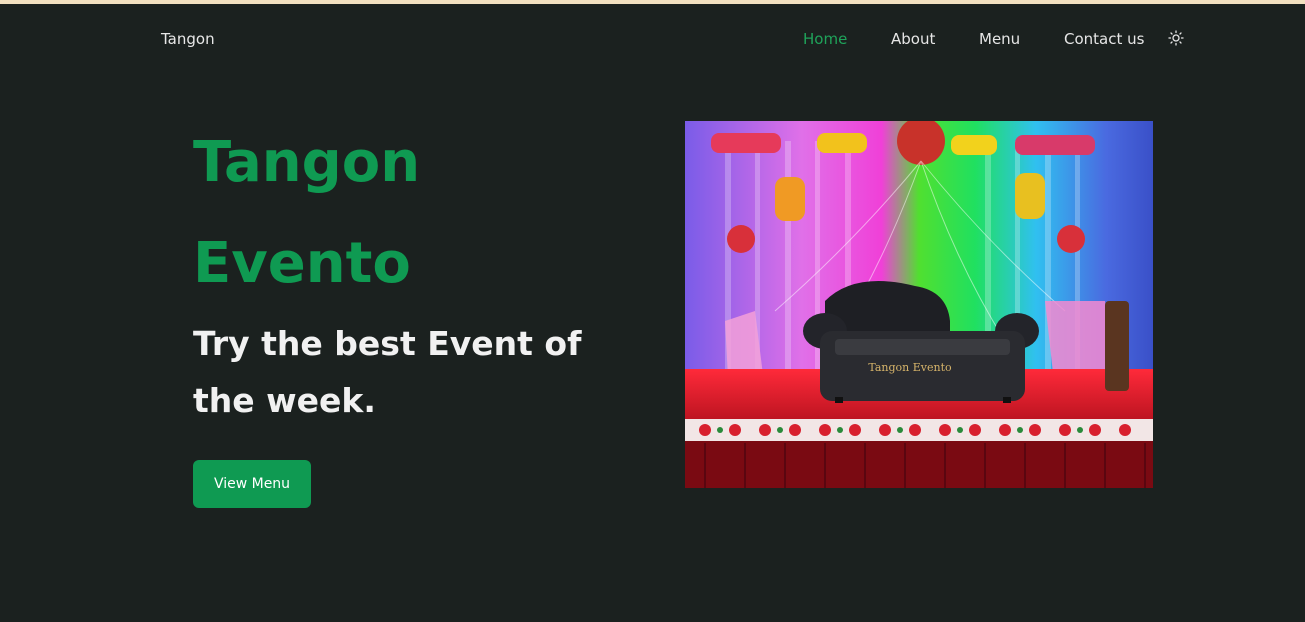  I want to click on hero-subtitle: Try the best Event of the week., so click(403, 372).